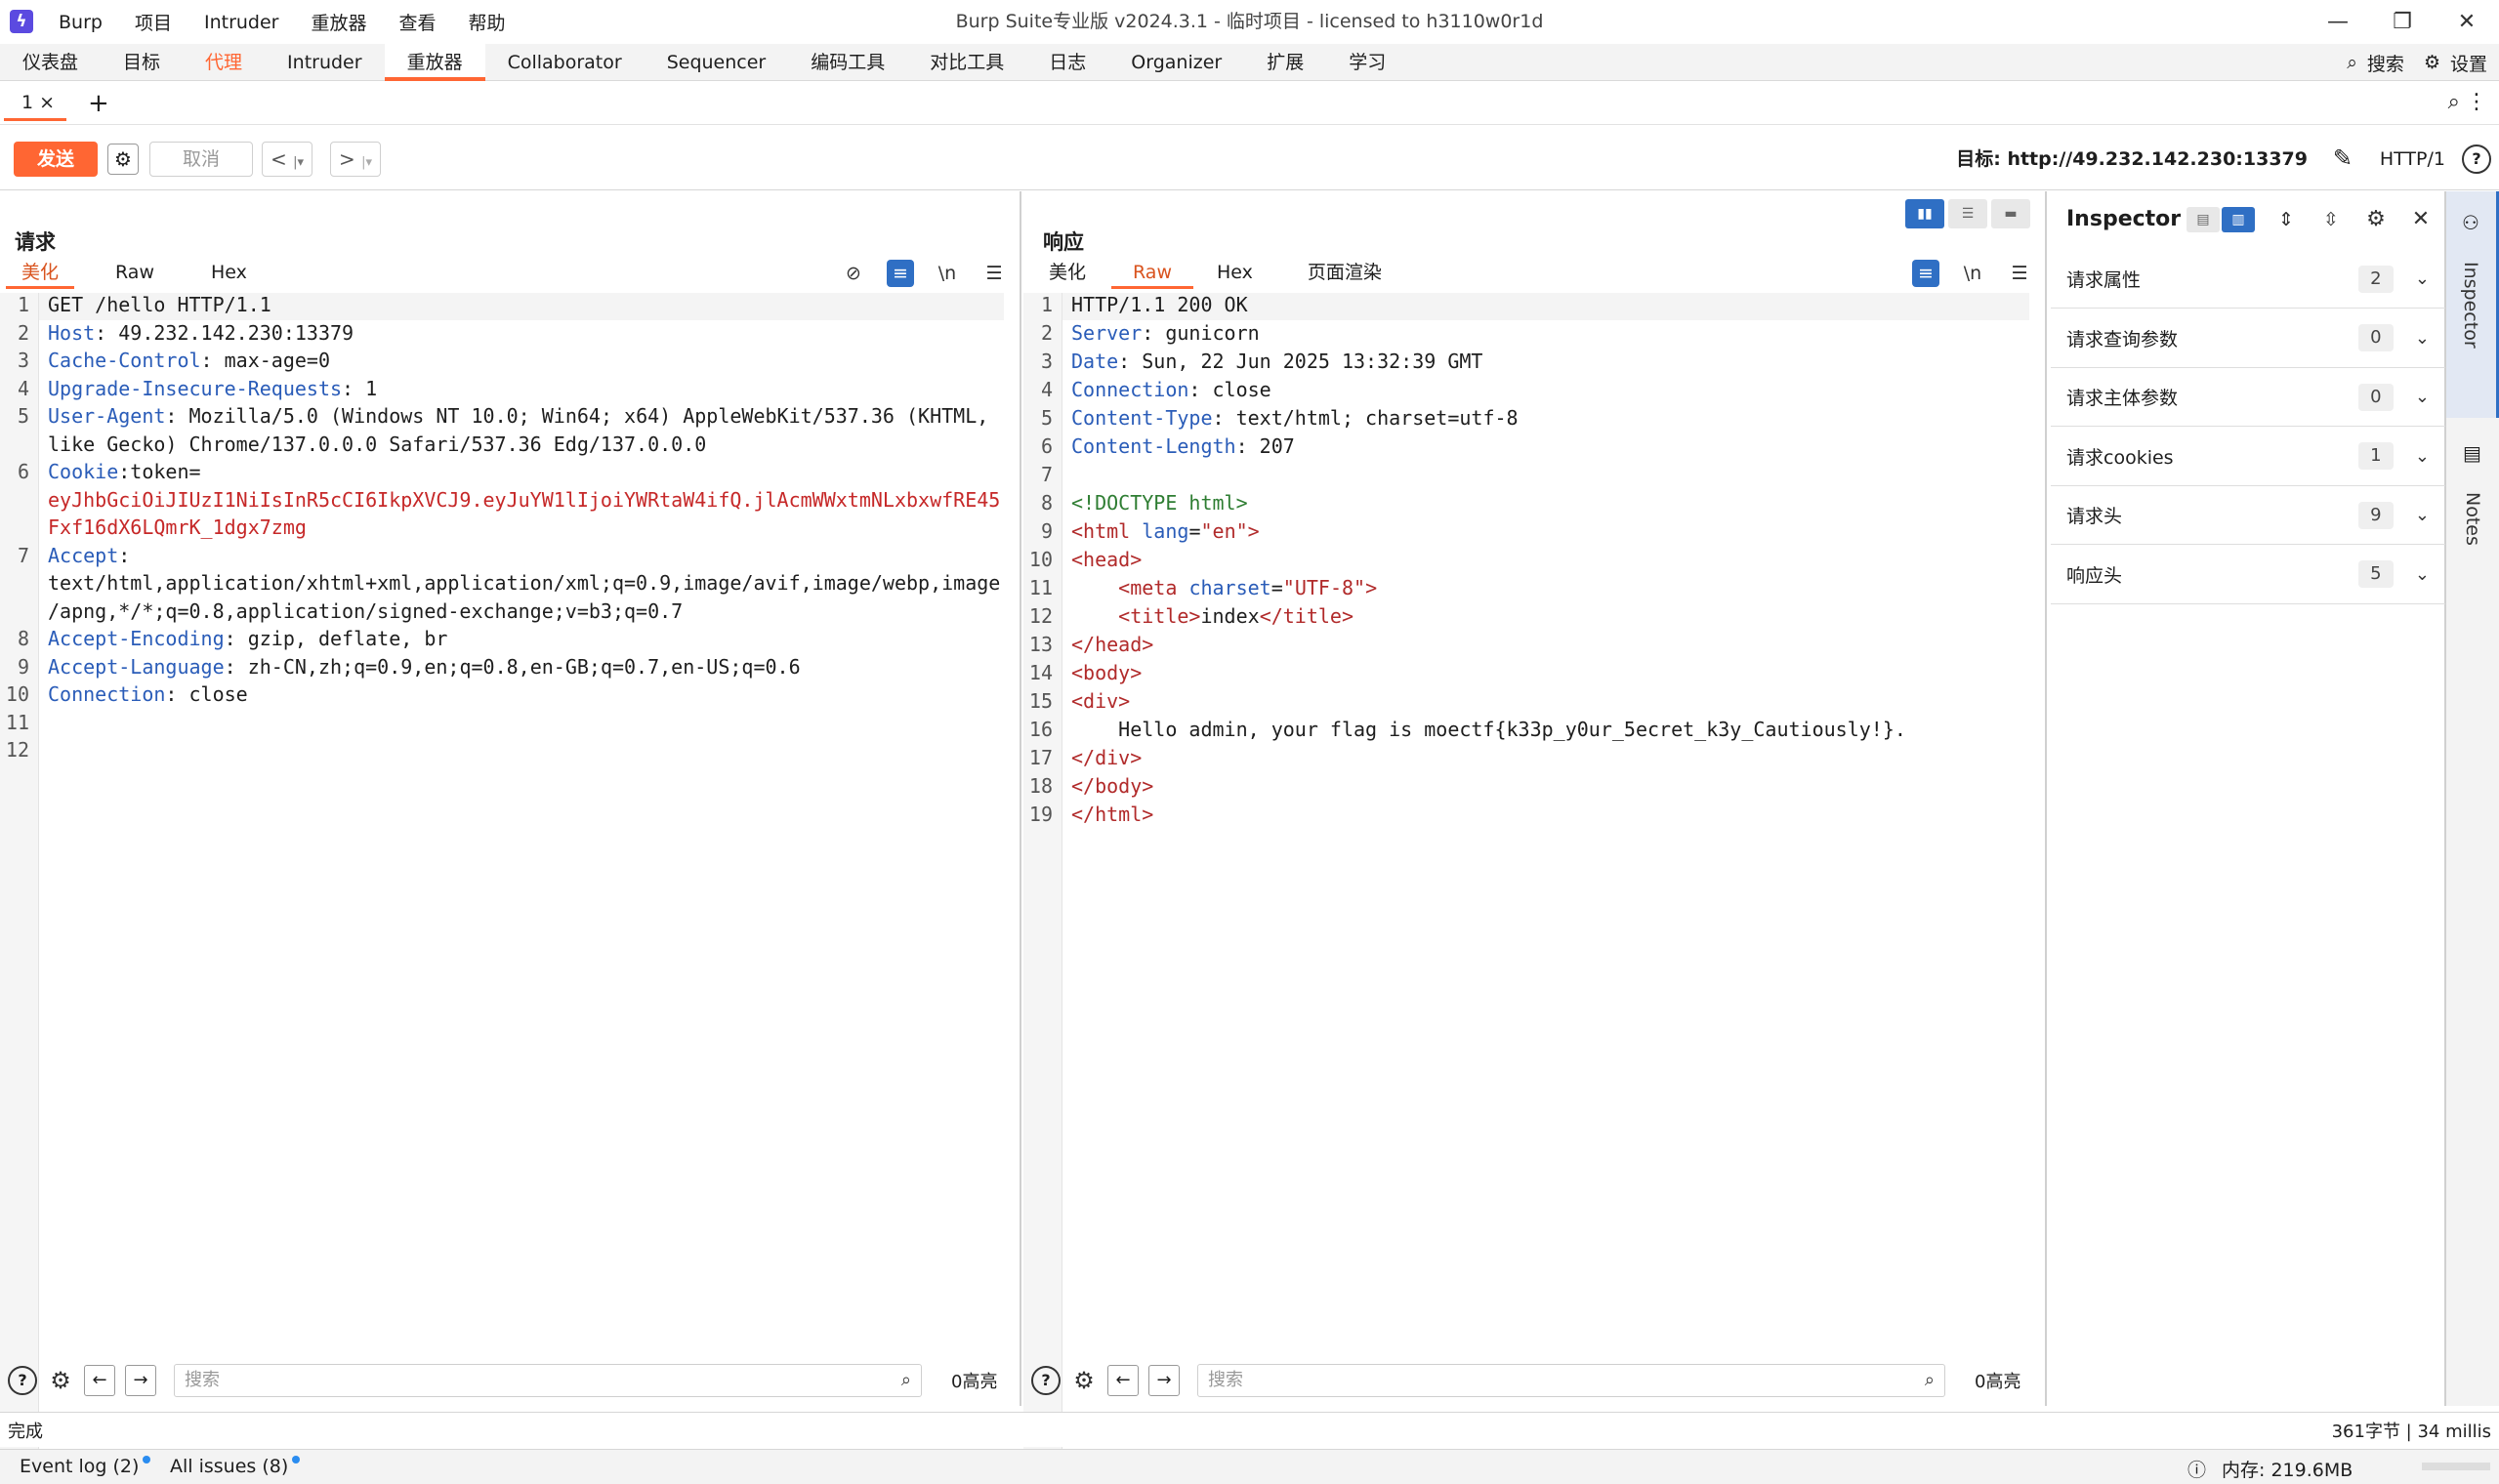 Image resolution: width=2499 pixels, height=1484 pixels. I want to click on edit-target-pencil-icon: ✎, so click(2343, 158).